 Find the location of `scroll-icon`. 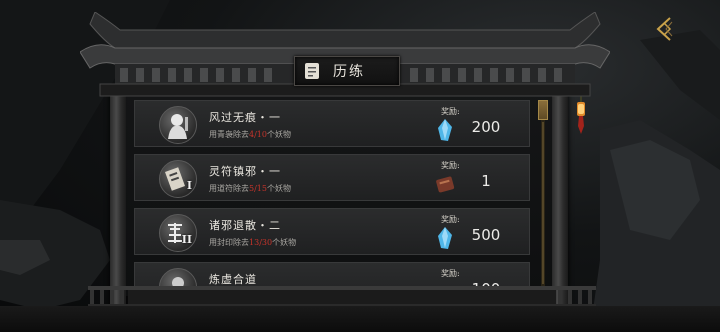

scroll-icon is located at coordinates (312, 71).